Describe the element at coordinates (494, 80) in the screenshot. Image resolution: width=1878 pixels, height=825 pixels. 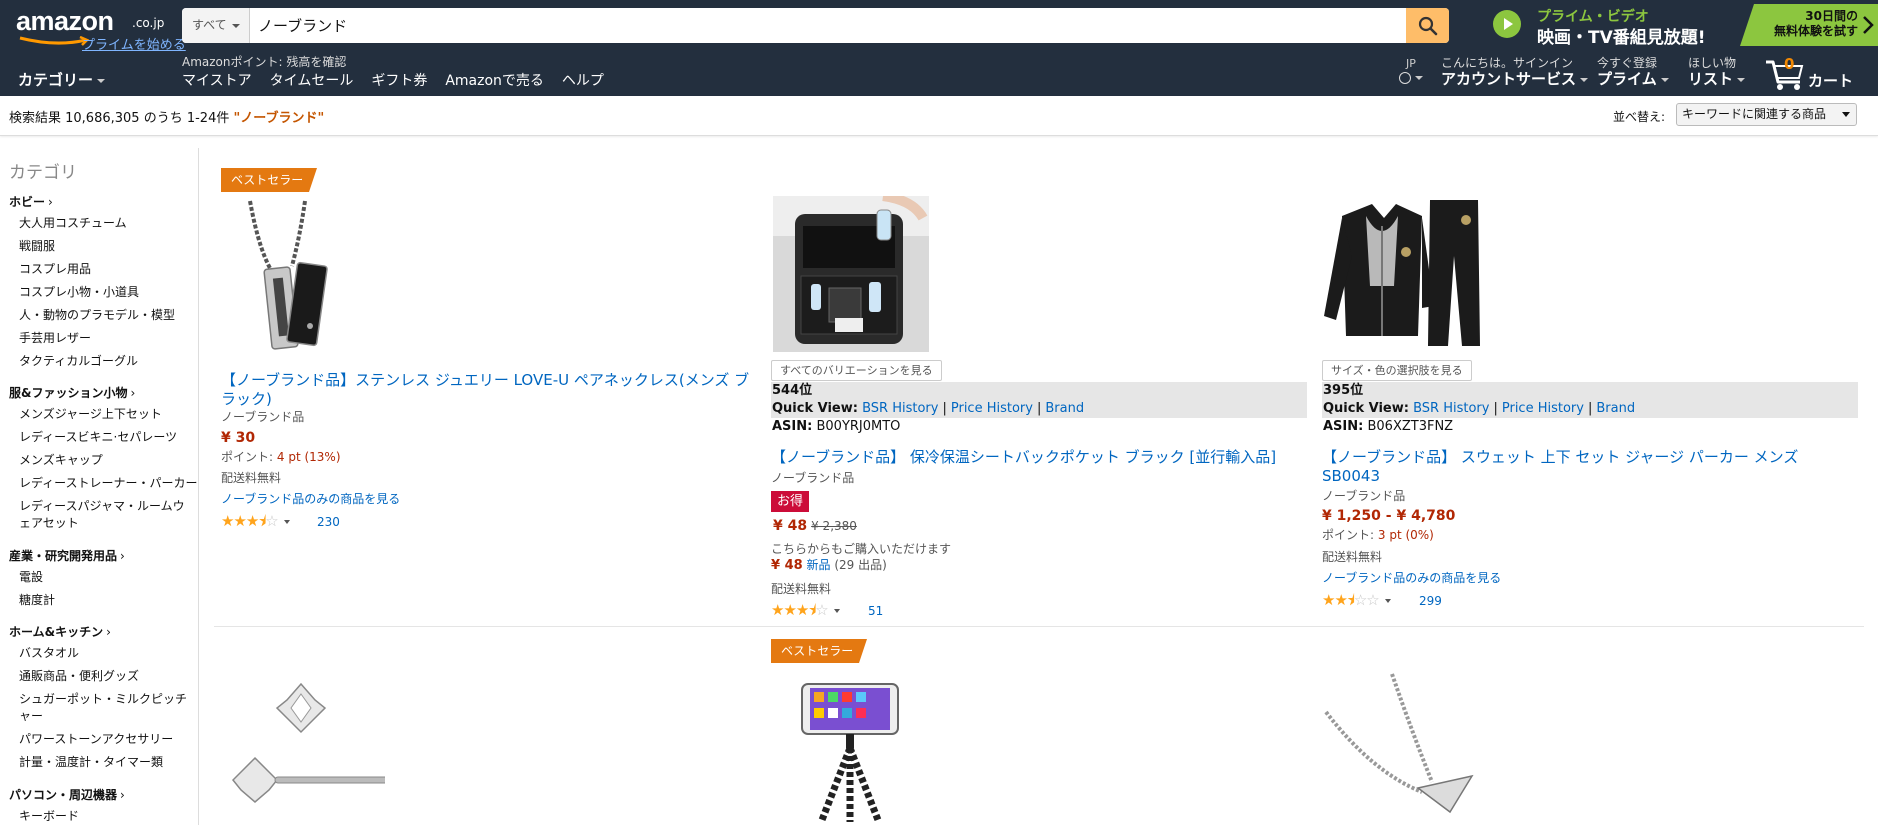
I see `nav-link-sell: Amazonで売る` at that location.